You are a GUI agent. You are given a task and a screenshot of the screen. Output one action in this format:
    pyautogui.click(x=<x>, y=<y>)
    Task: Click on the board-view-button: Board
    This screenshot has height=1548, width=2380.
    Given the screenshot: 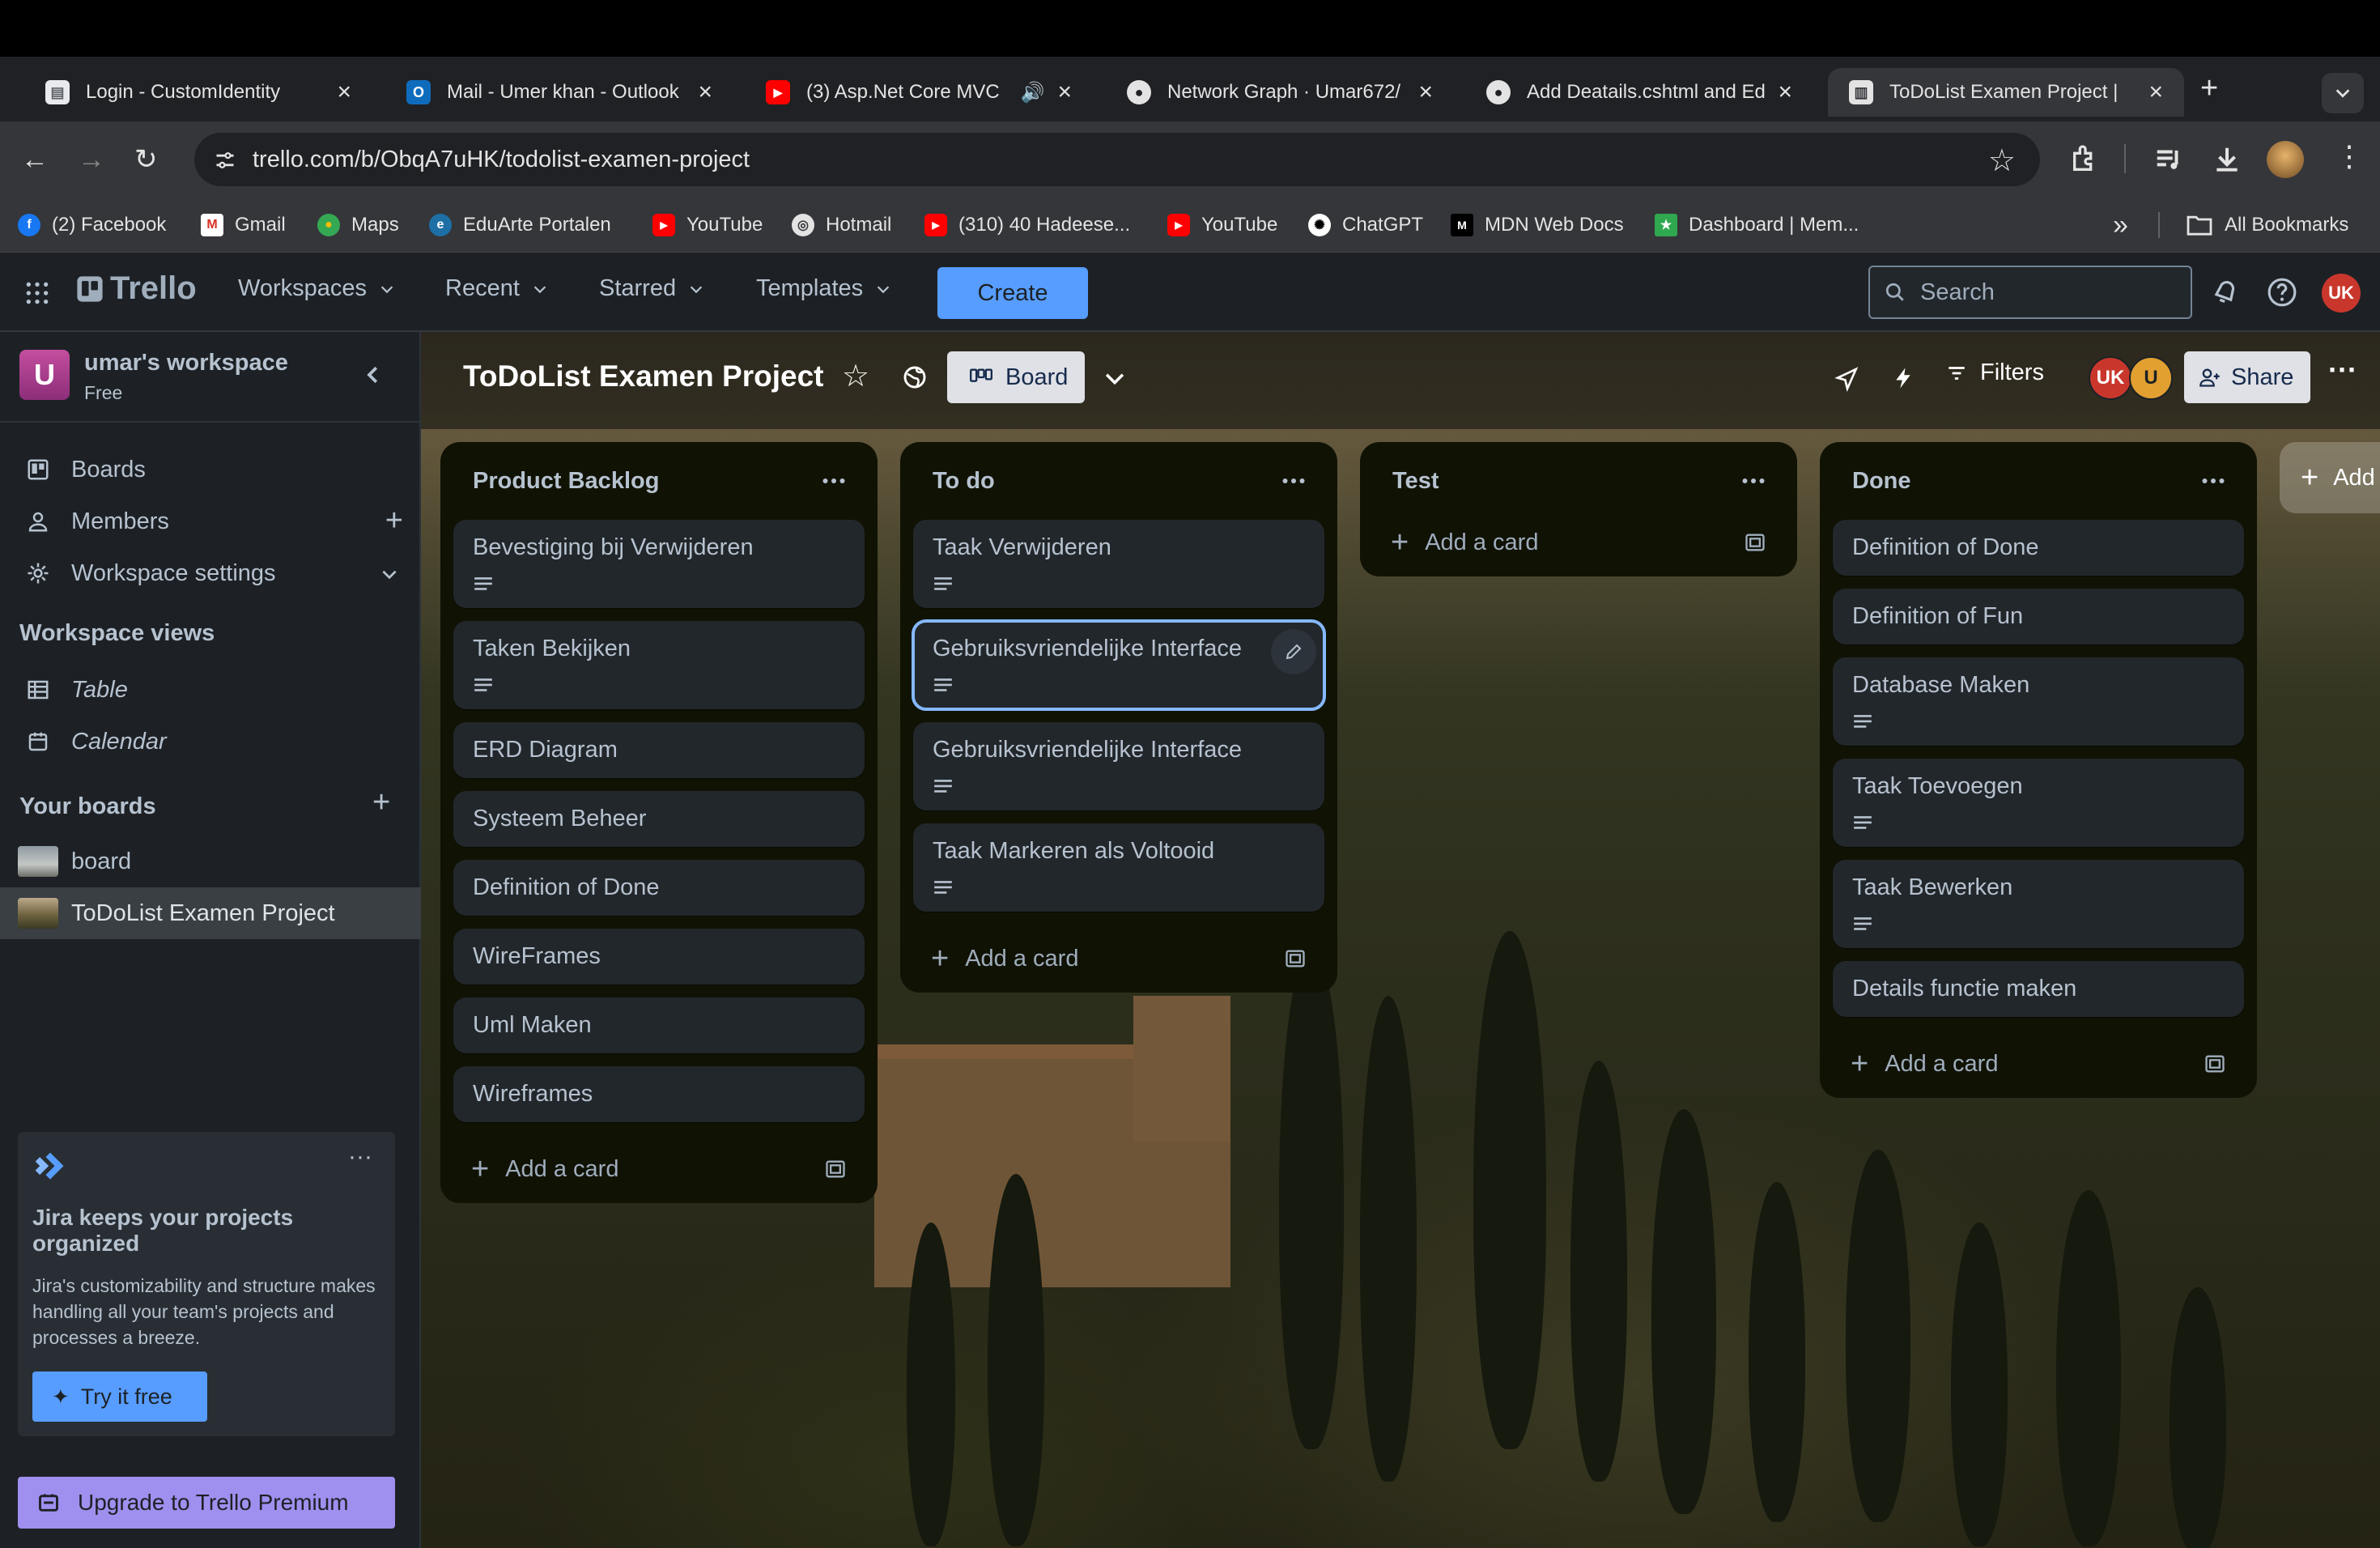 What is the action you would take?
    pyautogui.click(x=1016, y=377)
    